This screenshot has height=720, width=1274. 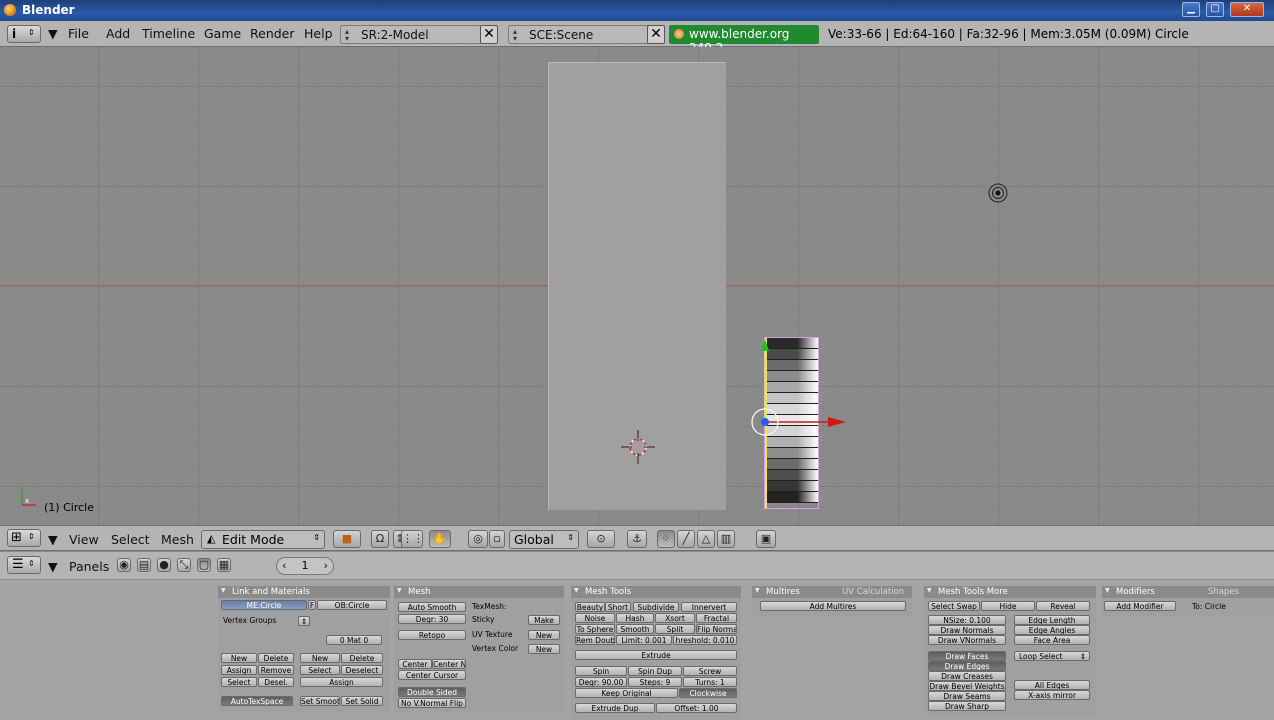 What do you see at coordinates (655, 671) in the screenshot?
I see `spin-dup-button: Spin Dup` at bounding box center [655, 671].